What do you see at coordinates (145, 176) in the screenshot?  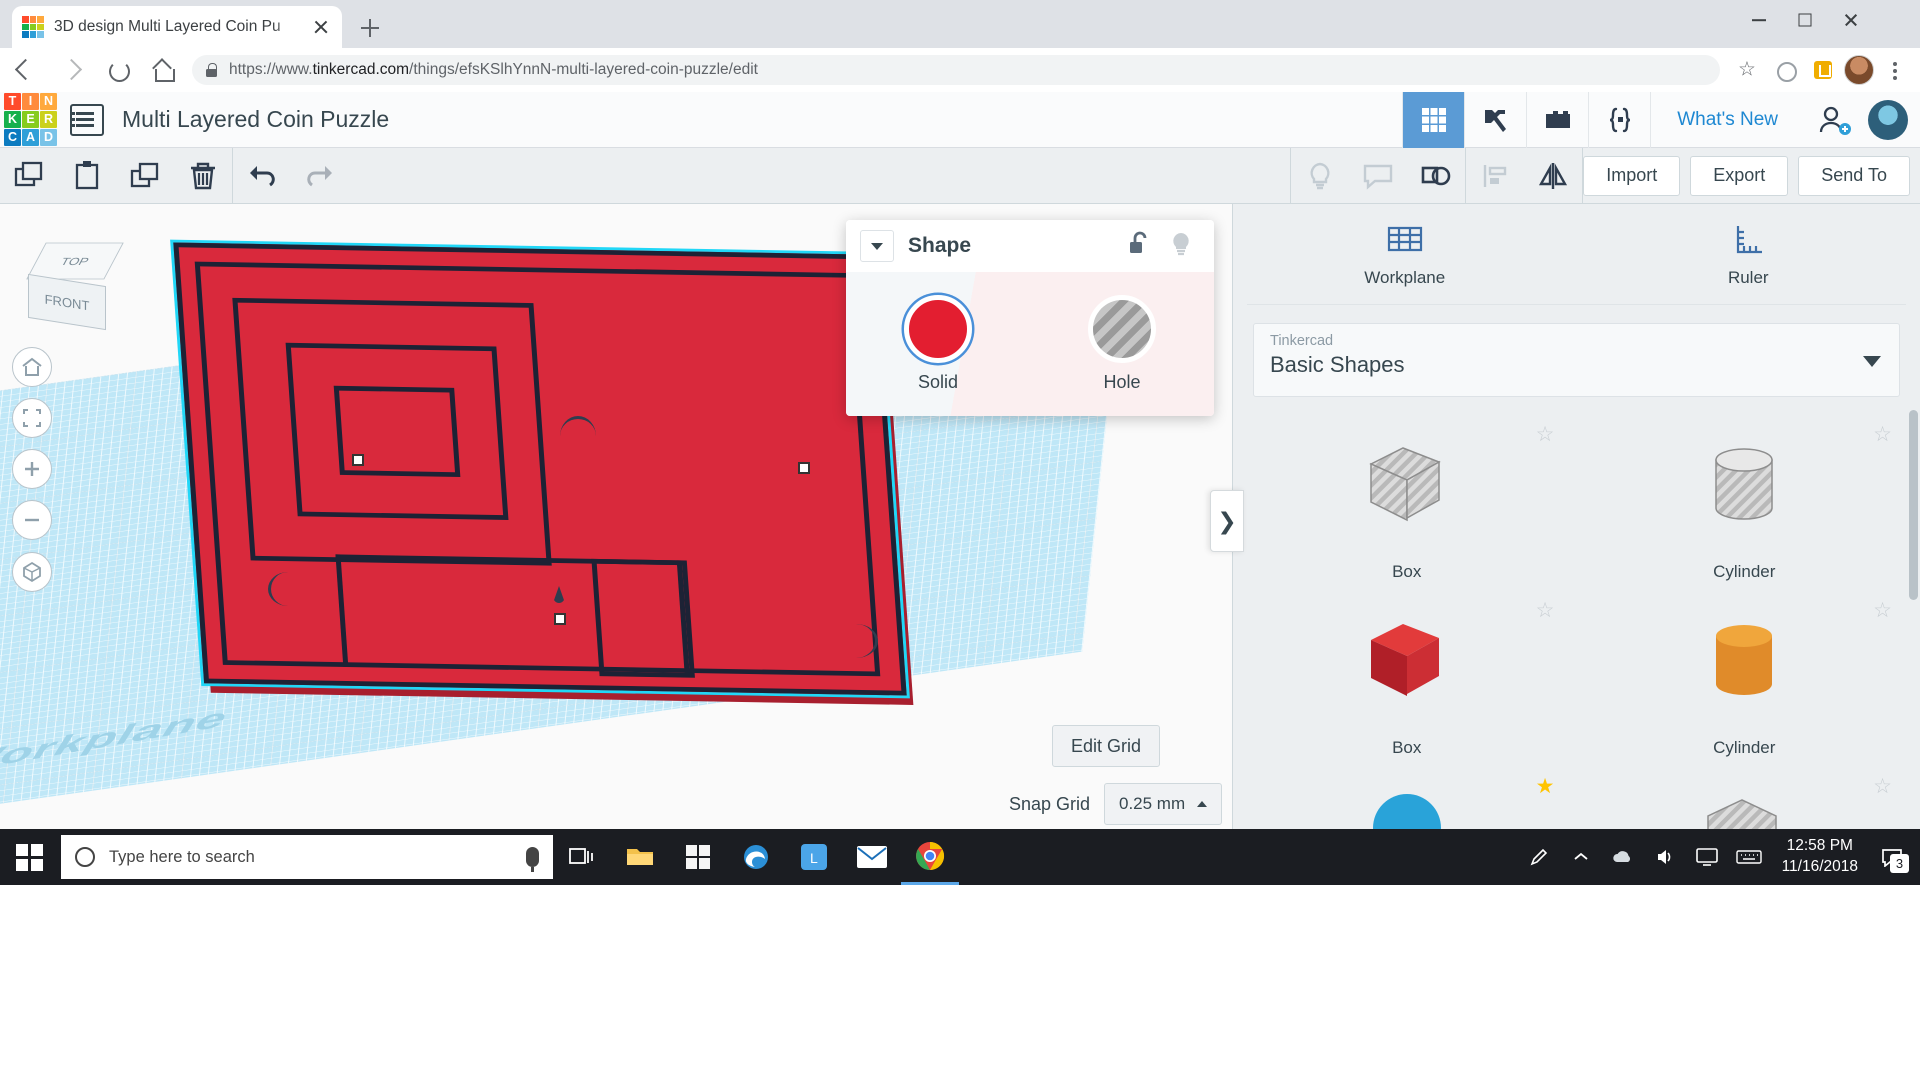 I see `duplicate-icon` at bounding box center [145, 176].